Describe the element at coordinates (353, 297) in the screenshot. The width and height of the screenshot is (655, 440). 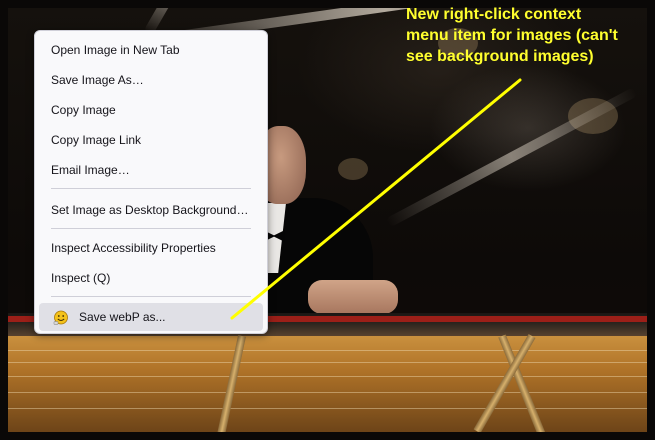
I see `pianist-hands` at that location.